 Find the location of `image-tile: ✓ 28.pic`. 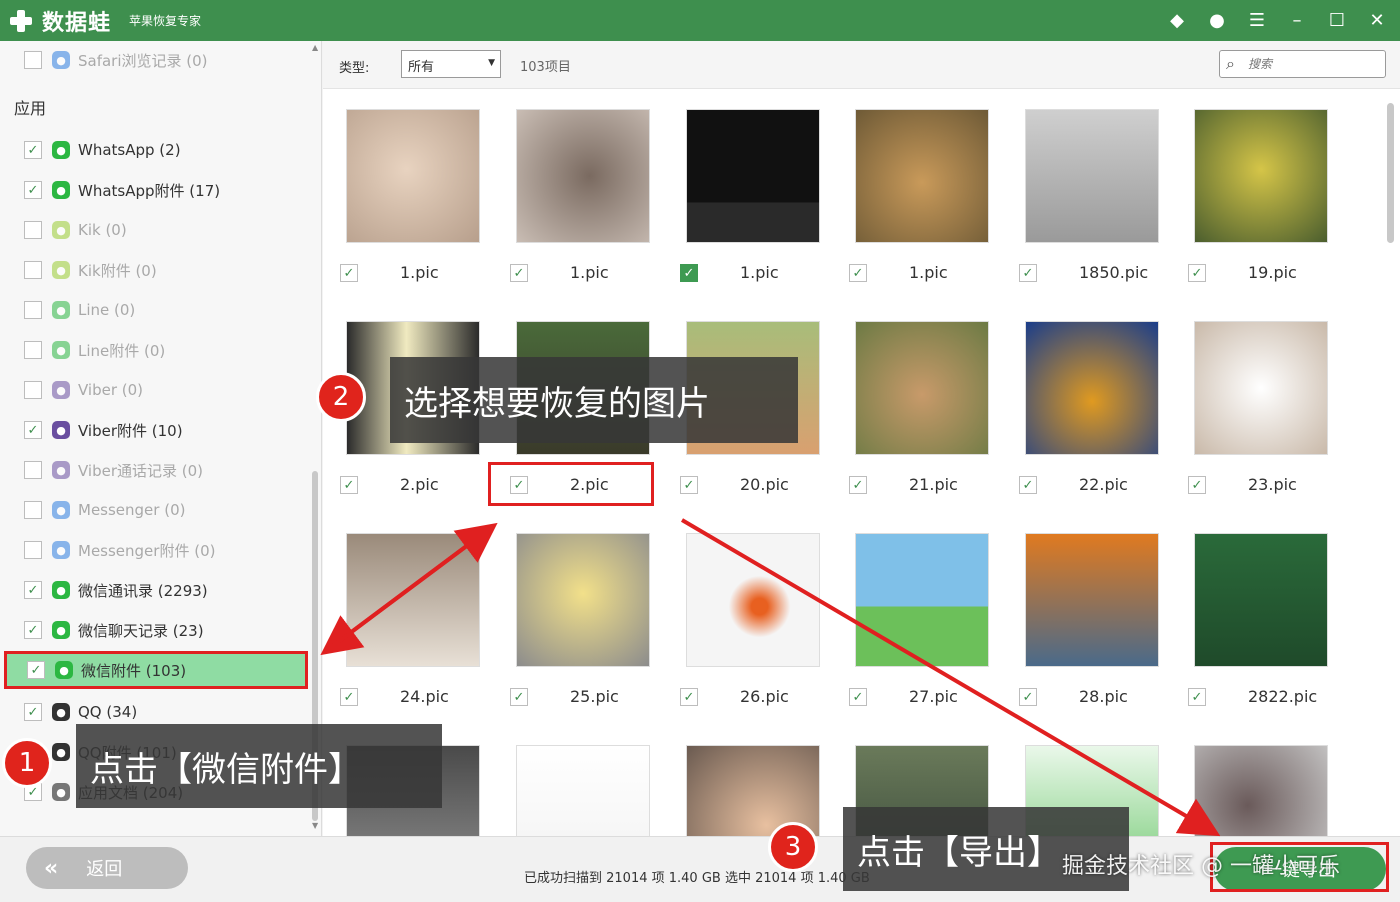

image-tile: ✓ 28.pic is located at coordinates (1096, 629).